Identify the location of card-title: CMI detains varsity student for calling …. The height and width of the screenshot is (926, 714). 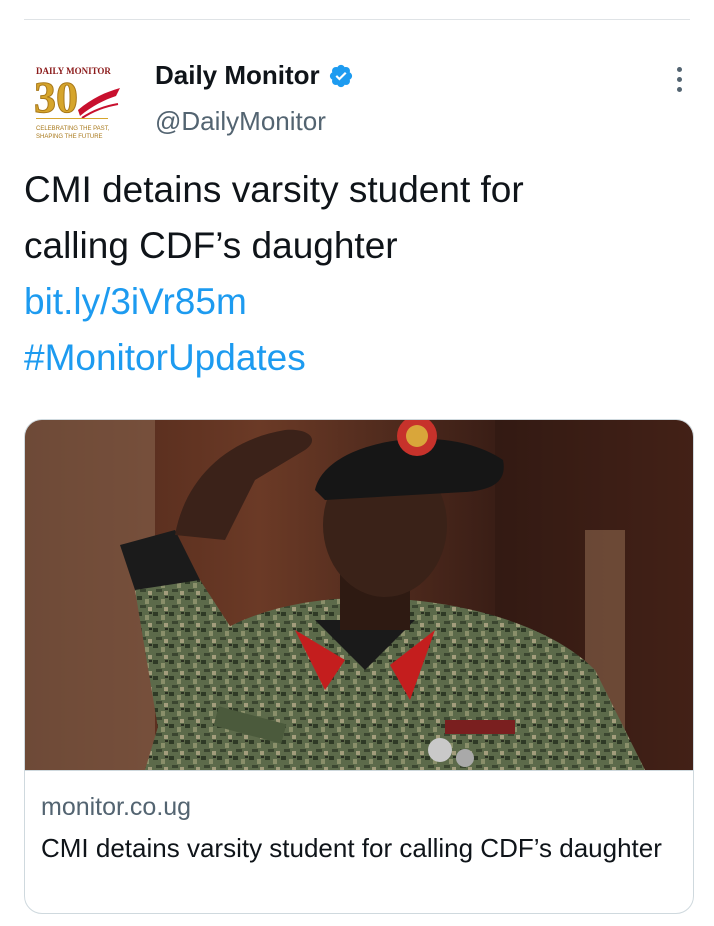
(356, 848).